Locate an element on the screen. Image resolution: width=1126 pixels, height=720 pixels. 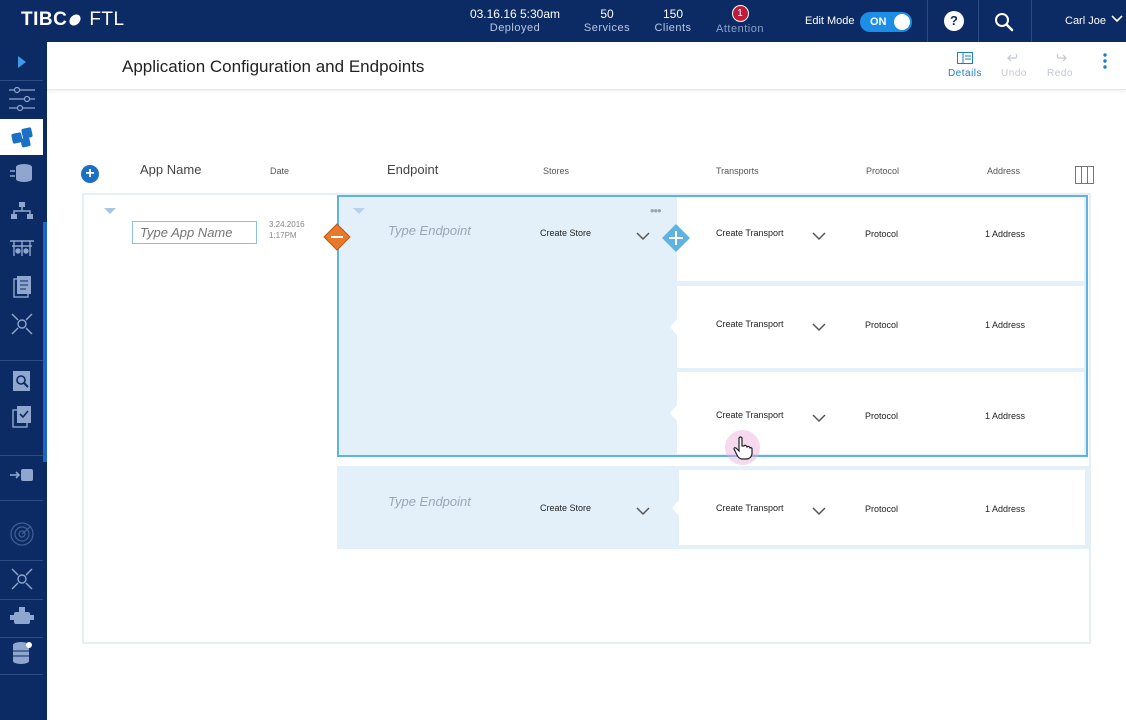
mouse-cursor is located at coordinates (742, 447).